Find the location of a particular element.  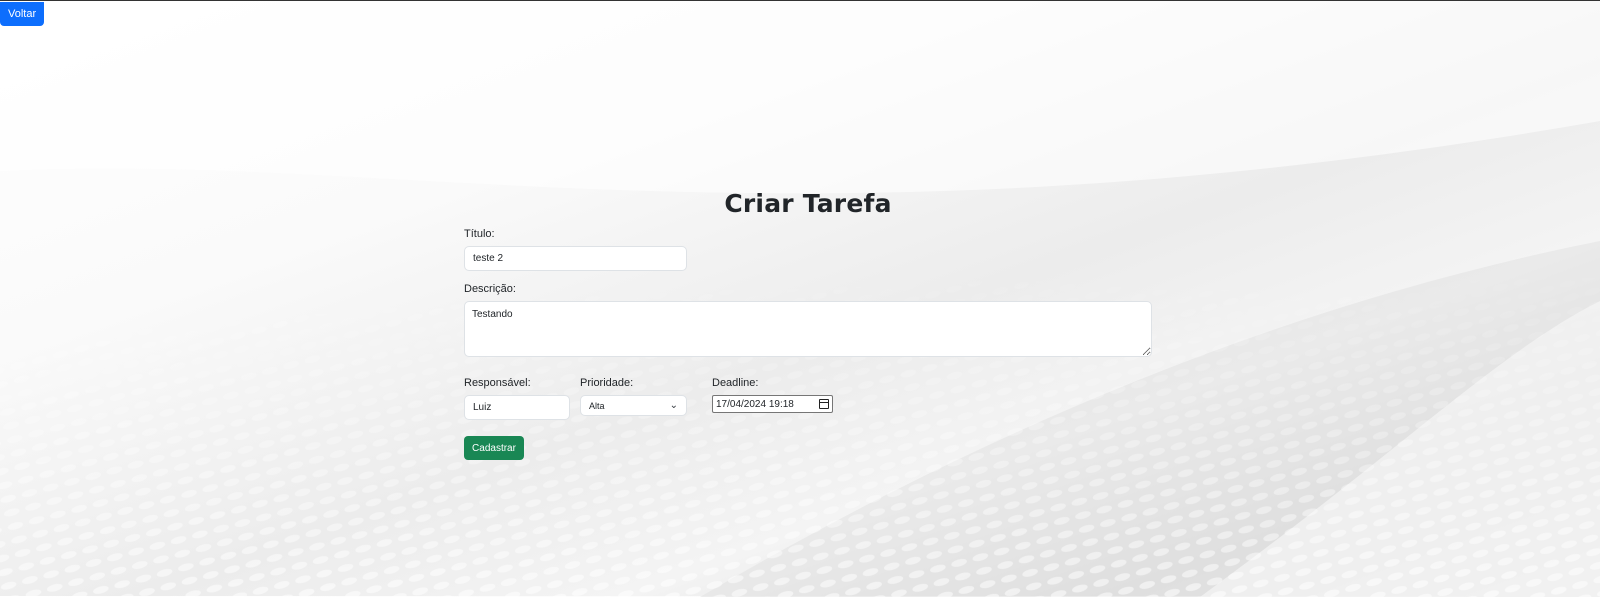

titulo-label: Título: is located at coordinates (479, 234).